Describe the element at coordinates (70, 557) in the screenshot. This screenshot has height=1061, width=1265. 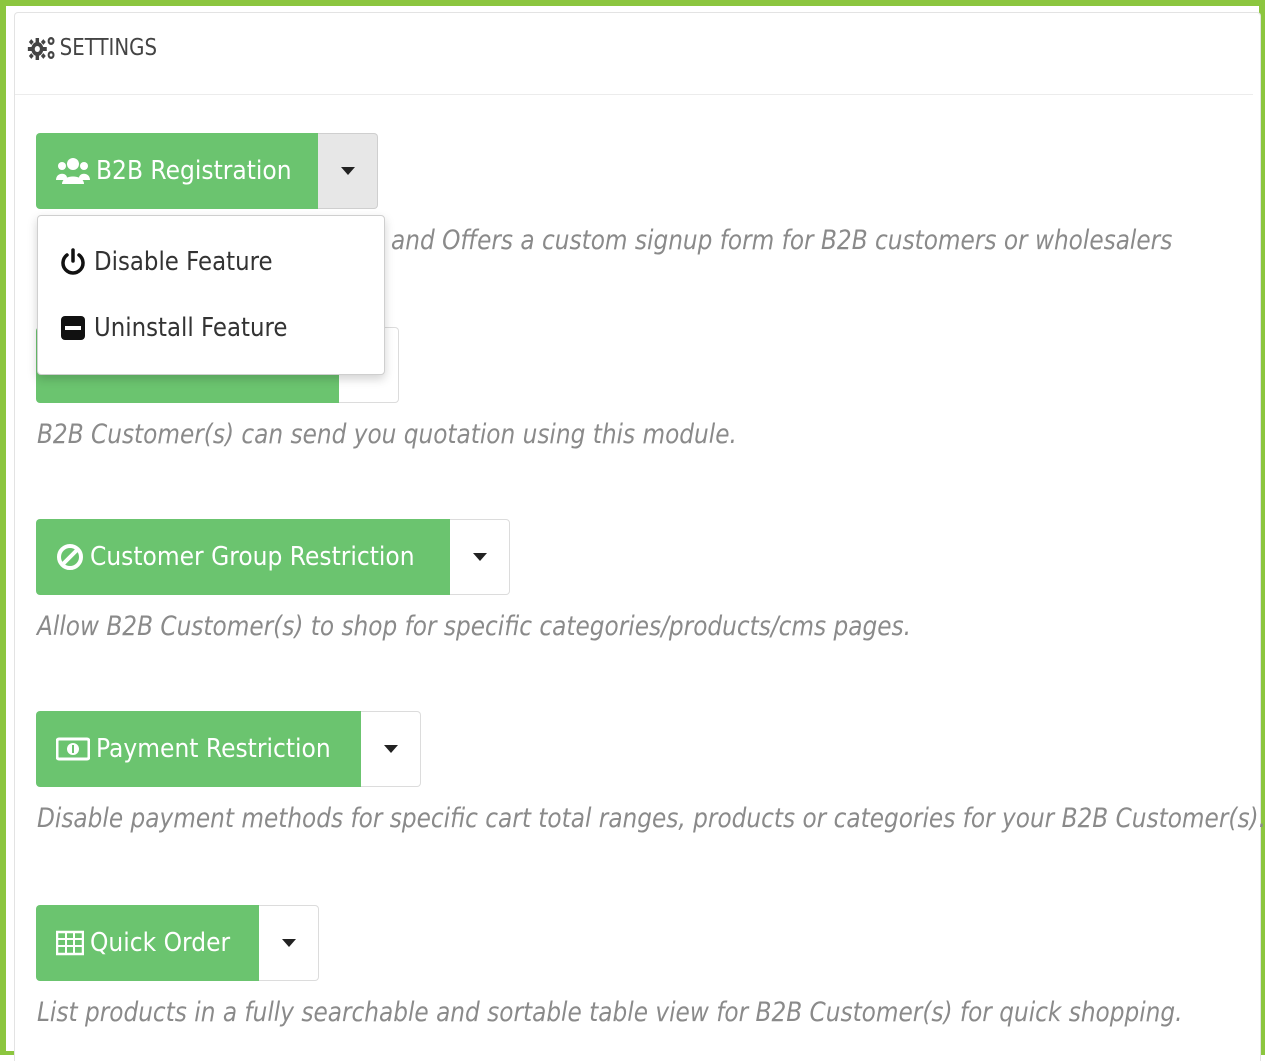
I see `ban-icon` at that location.